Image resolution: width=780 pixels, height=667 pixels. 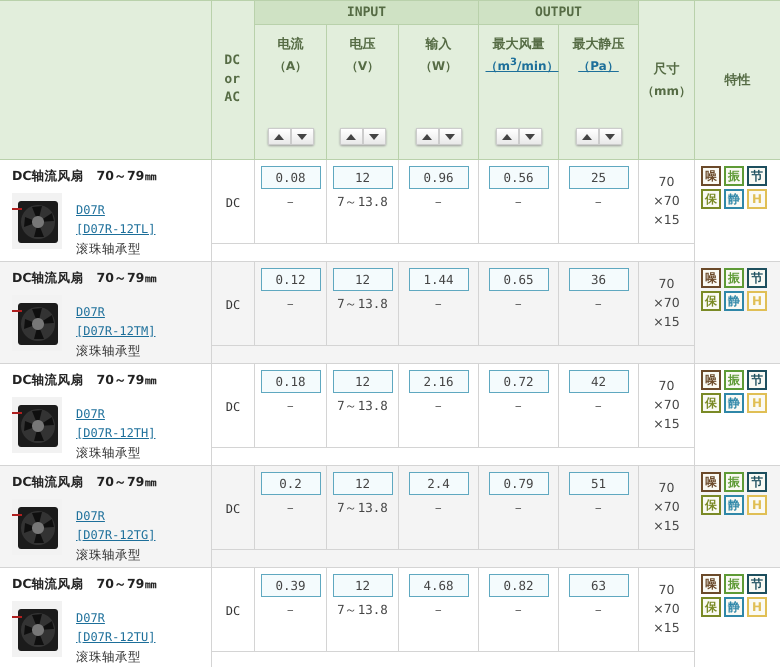 What do you see at coordinates (363, 44) in the screenshot?
I see `column-header: 电压` at bounding box center [363, 44].